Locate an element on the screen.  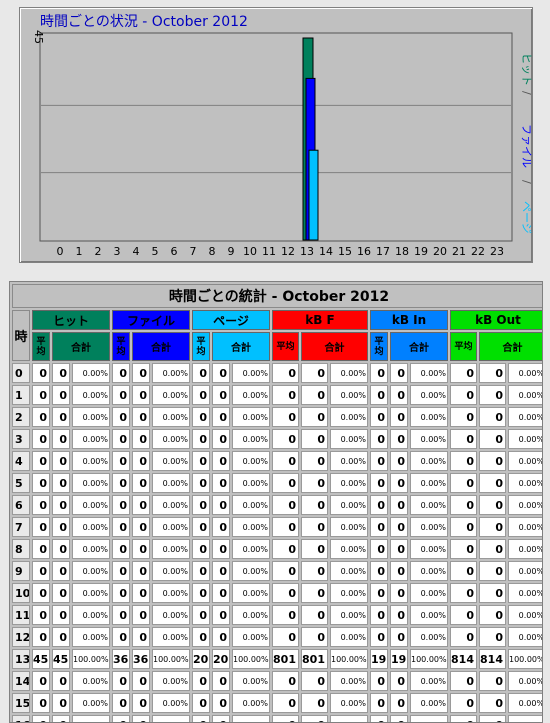
value-cell: 45 is located at coordinates (41, 659).